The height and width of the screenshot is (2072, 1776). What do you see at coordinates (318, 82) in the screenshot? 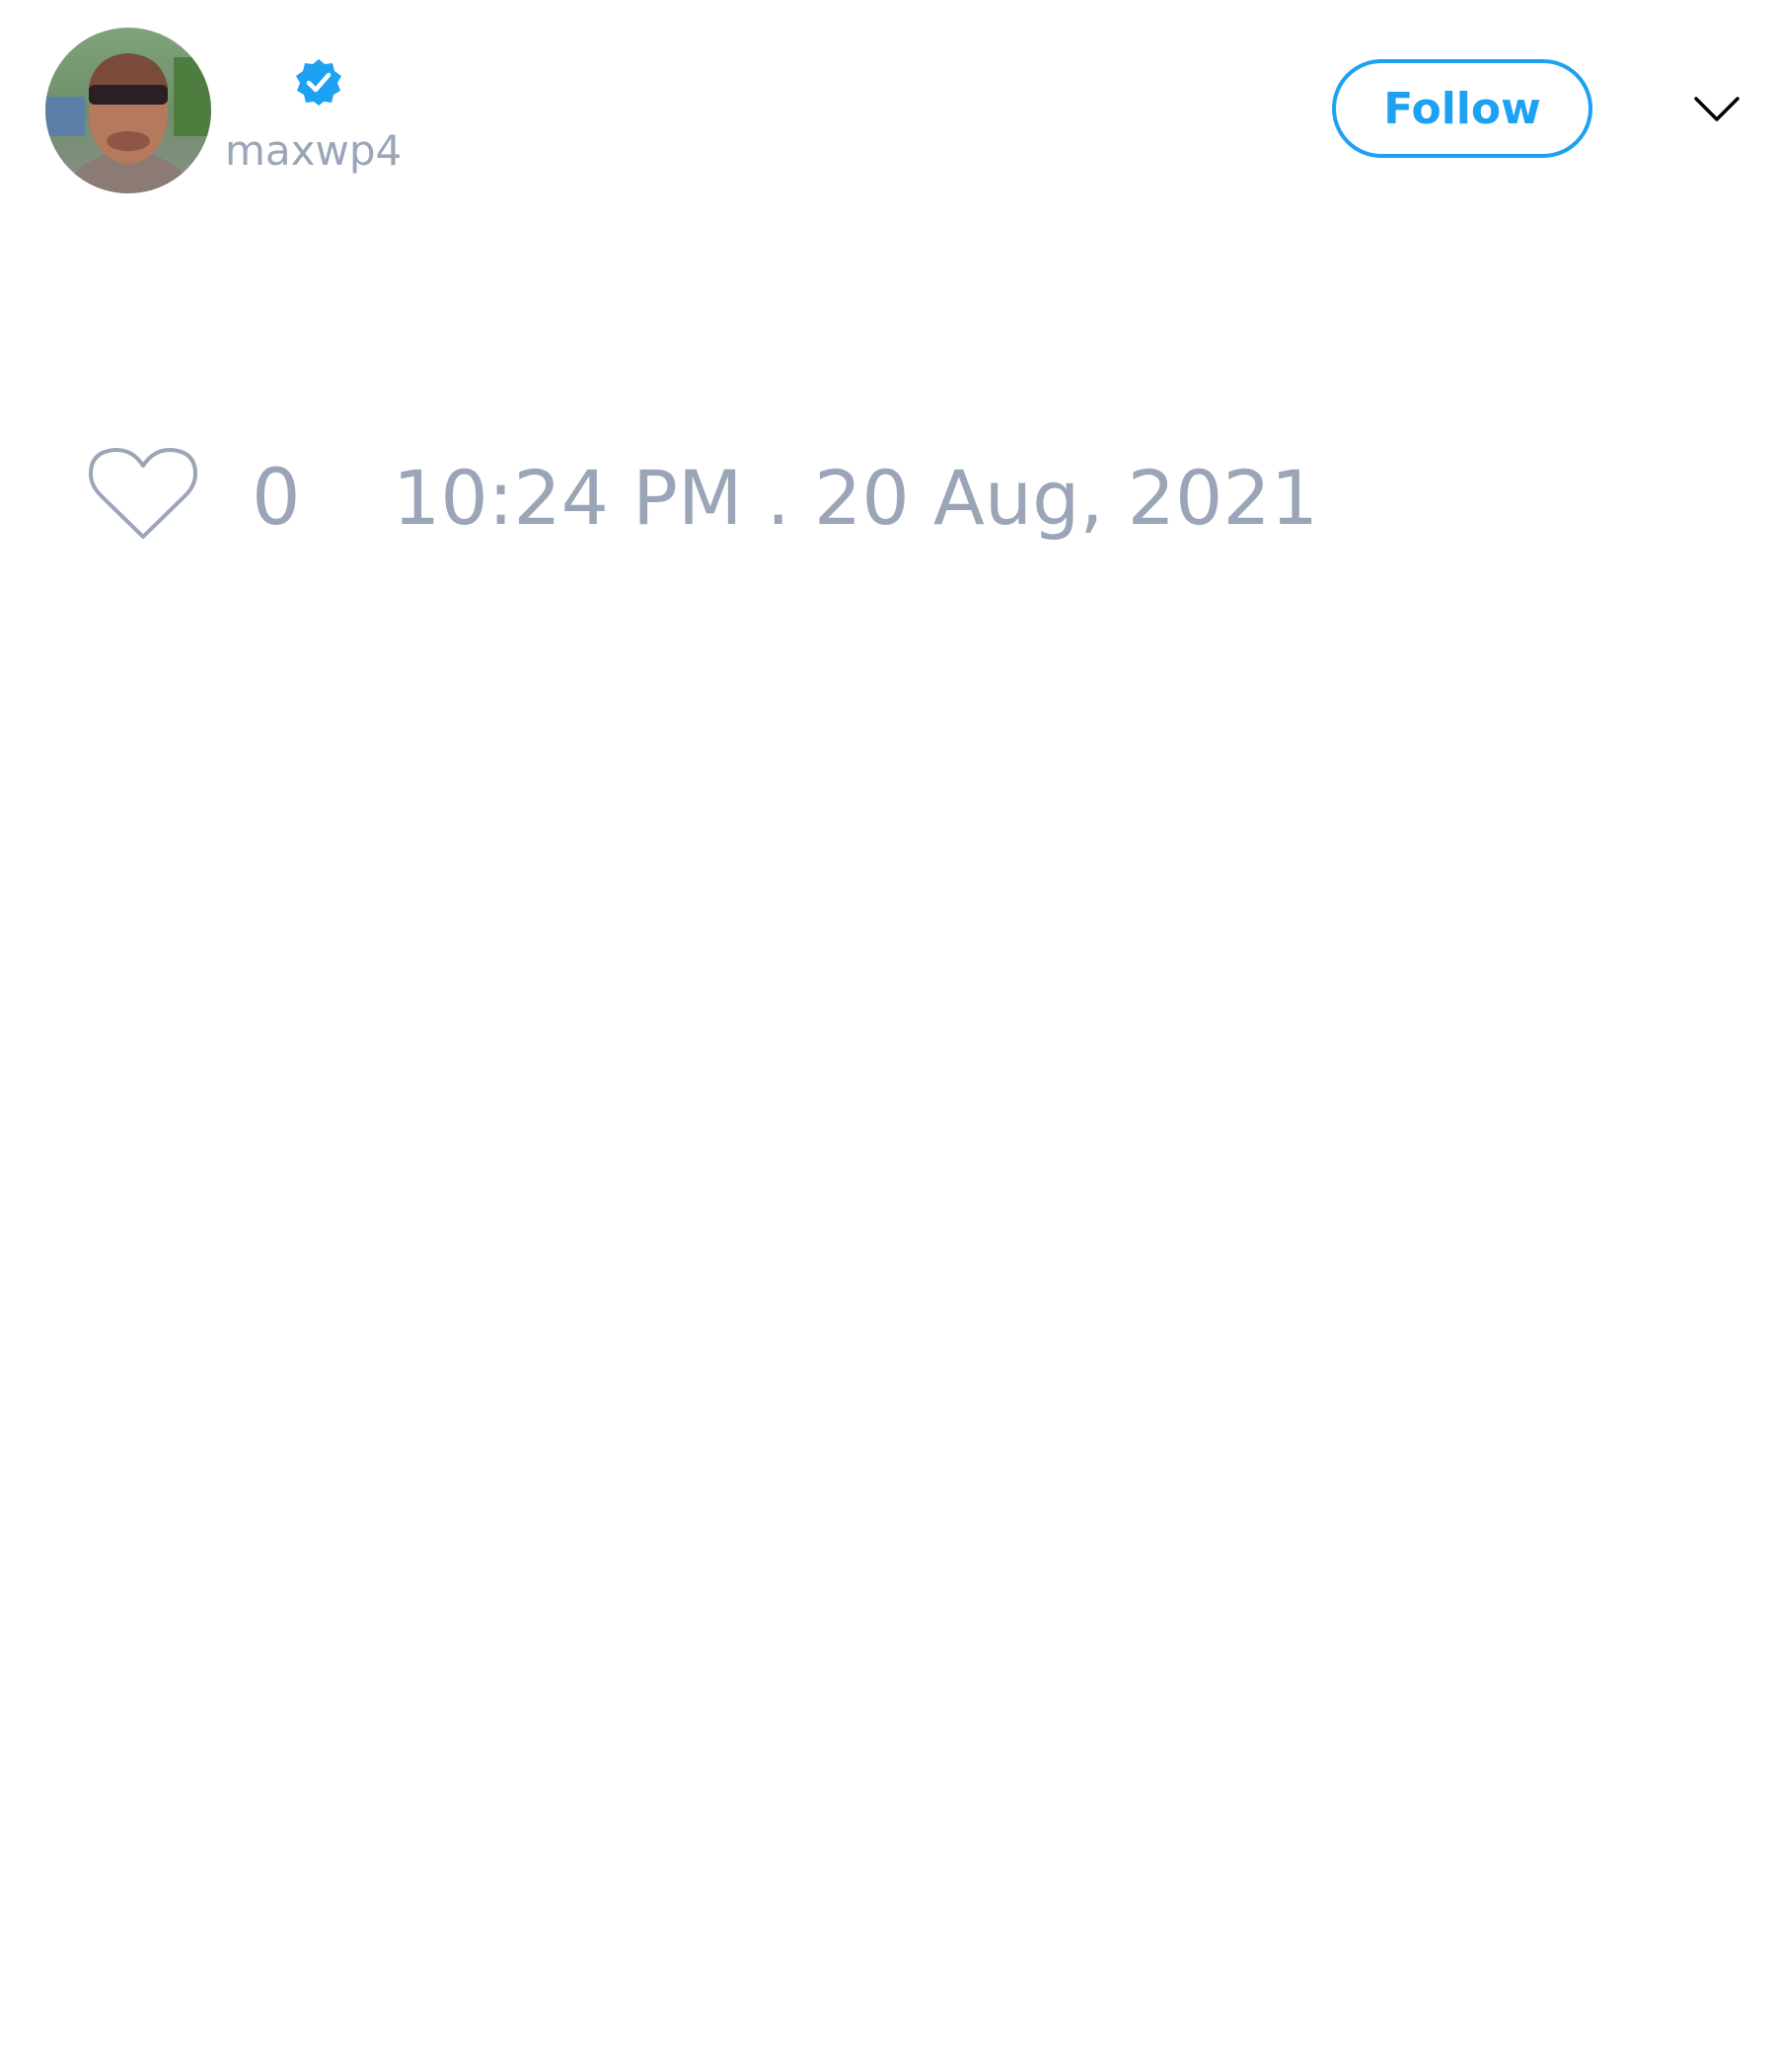
I see `verified-badge-icon` at bounding box center [318, 82].